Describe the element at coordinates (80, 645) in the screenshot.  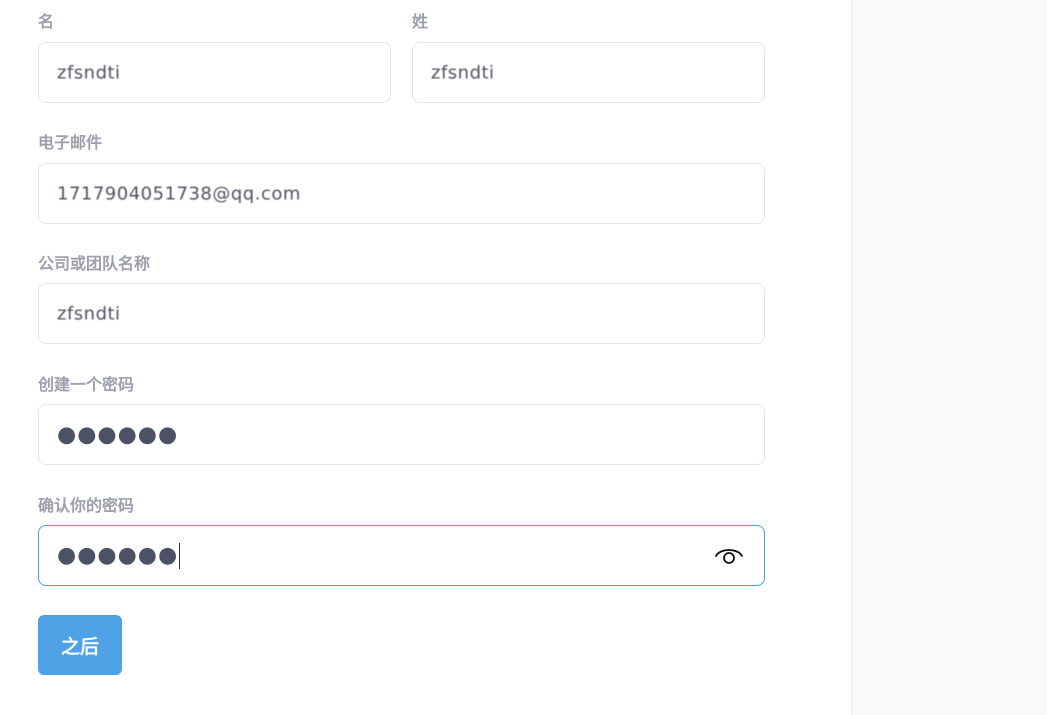
I see `next-button: 之后` at that location.